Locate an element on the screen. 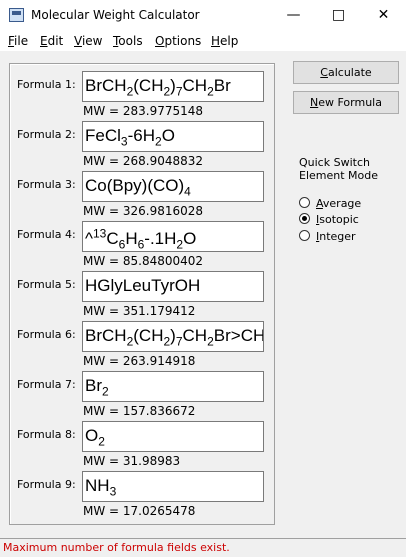  mode-integer-rest: nteger is located at coordinates (337, 236).